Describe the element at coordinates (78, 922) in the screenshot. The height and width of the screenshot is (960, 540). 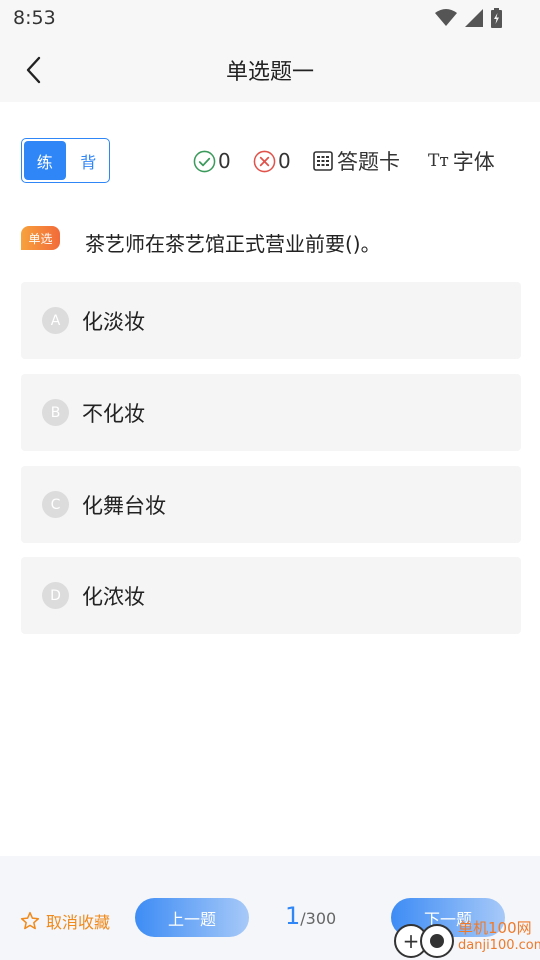
I see `unfavorite-label: 取消收藏` at that location.